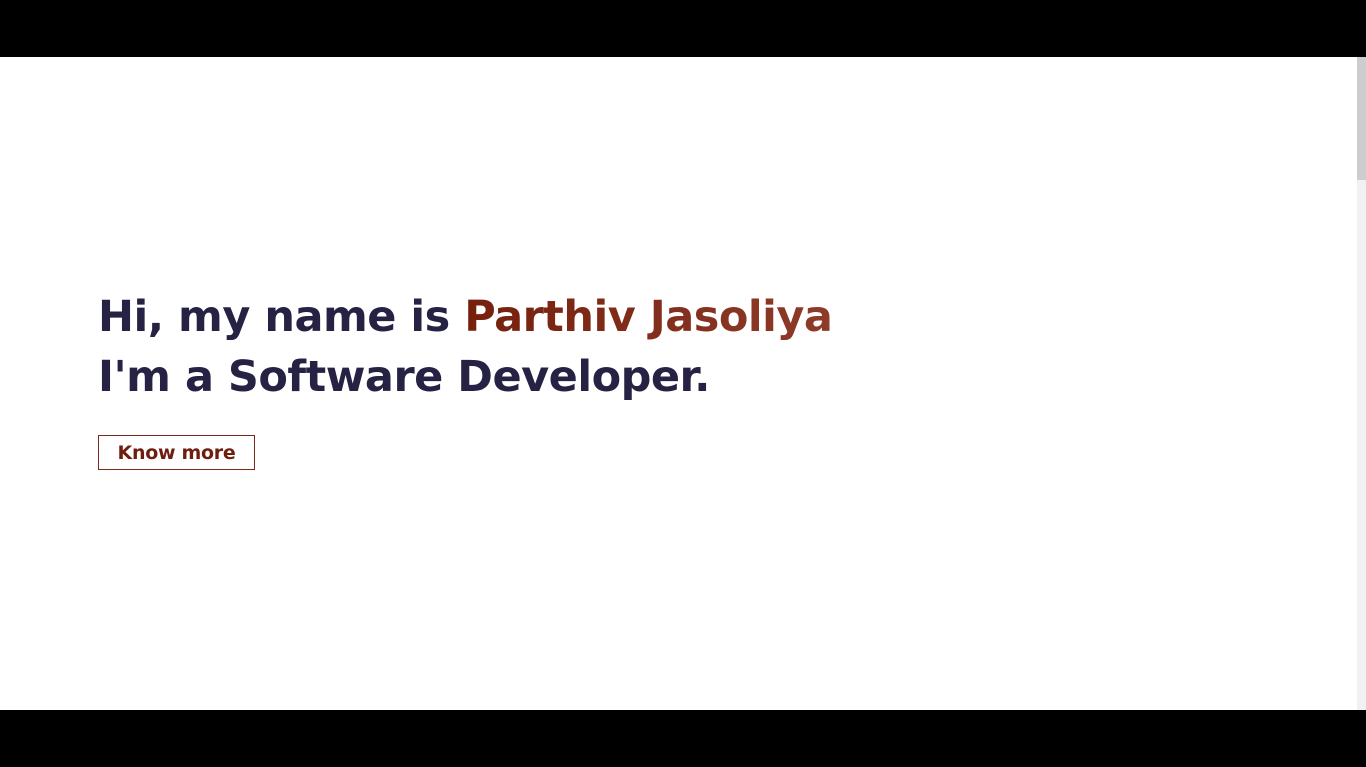  Describe the element at coordinates (683, 28) in the screenshot. I see `letterbox-top` at that location.